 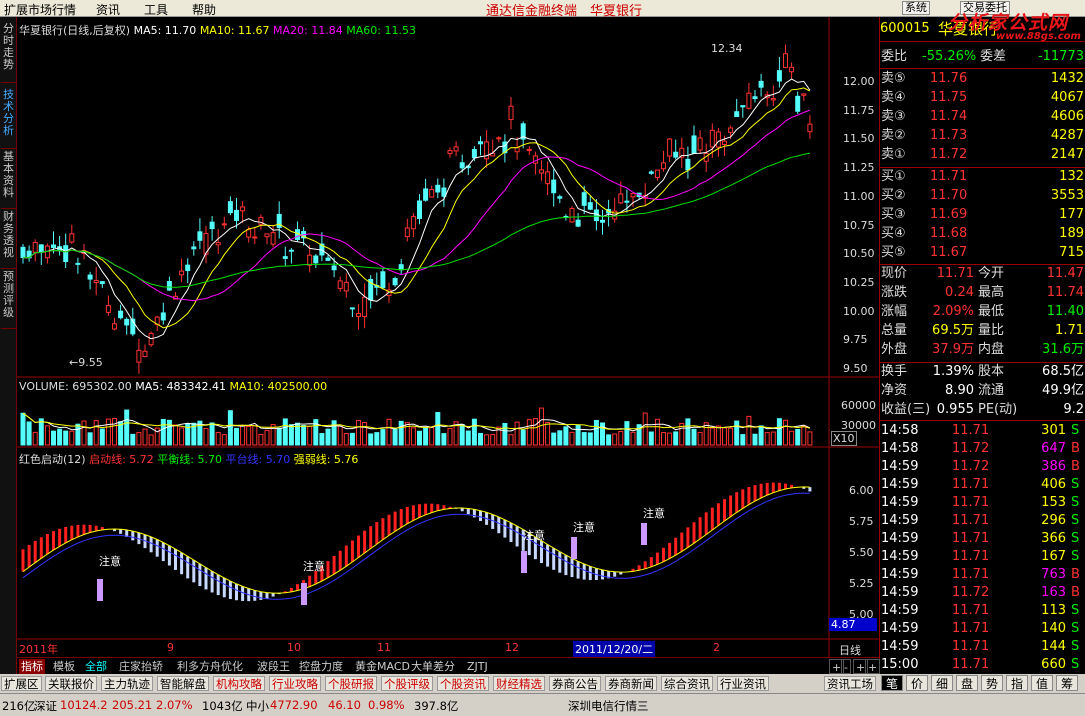 What do you see at coordinates (982, 521) in the screenshot?
I see `tick-row: 14:59 11.71 296 S` at bounding box center [982, 521].